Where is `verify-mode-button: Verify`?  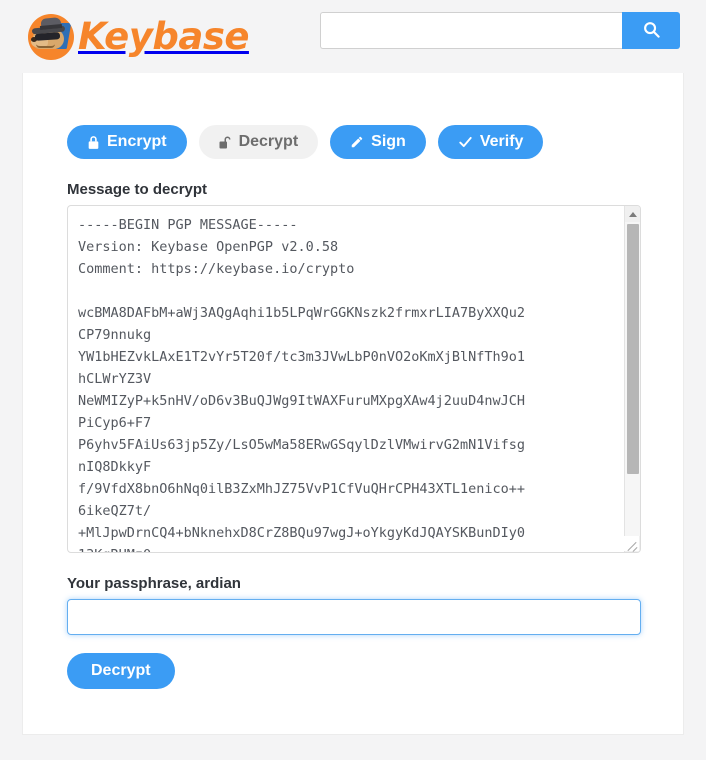
verify-mode-button: Verify is located at coordinates (490, 142).